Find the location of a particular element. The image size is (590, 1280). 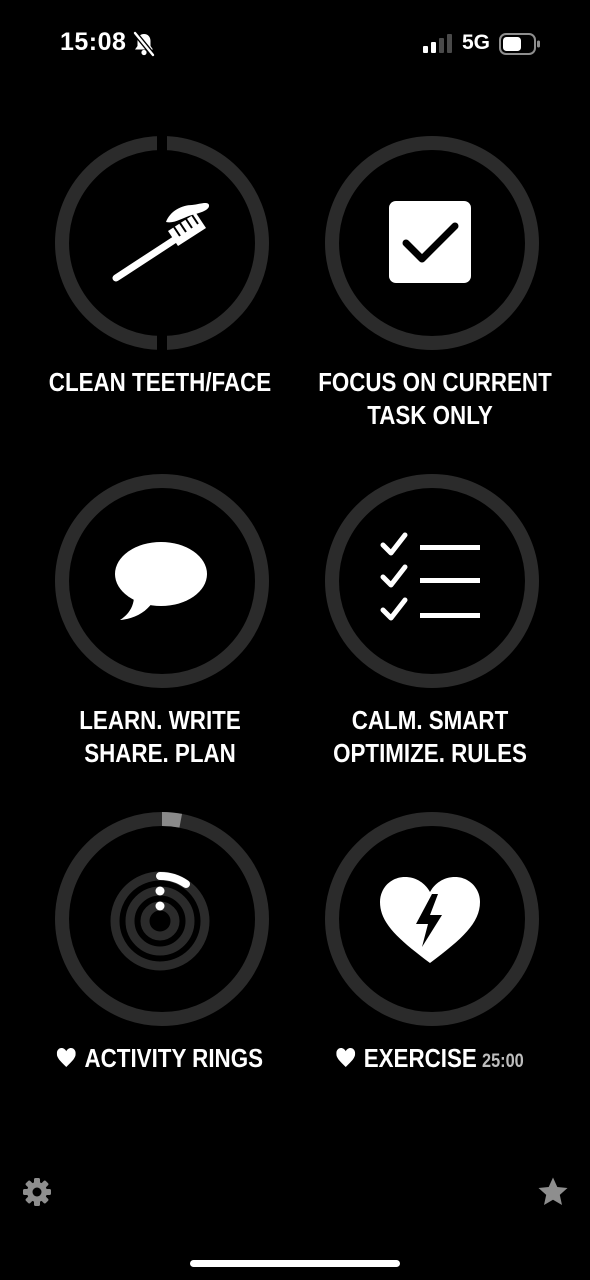

label-line-1: LEARN. WRITE is located at coordinates (160, 720).